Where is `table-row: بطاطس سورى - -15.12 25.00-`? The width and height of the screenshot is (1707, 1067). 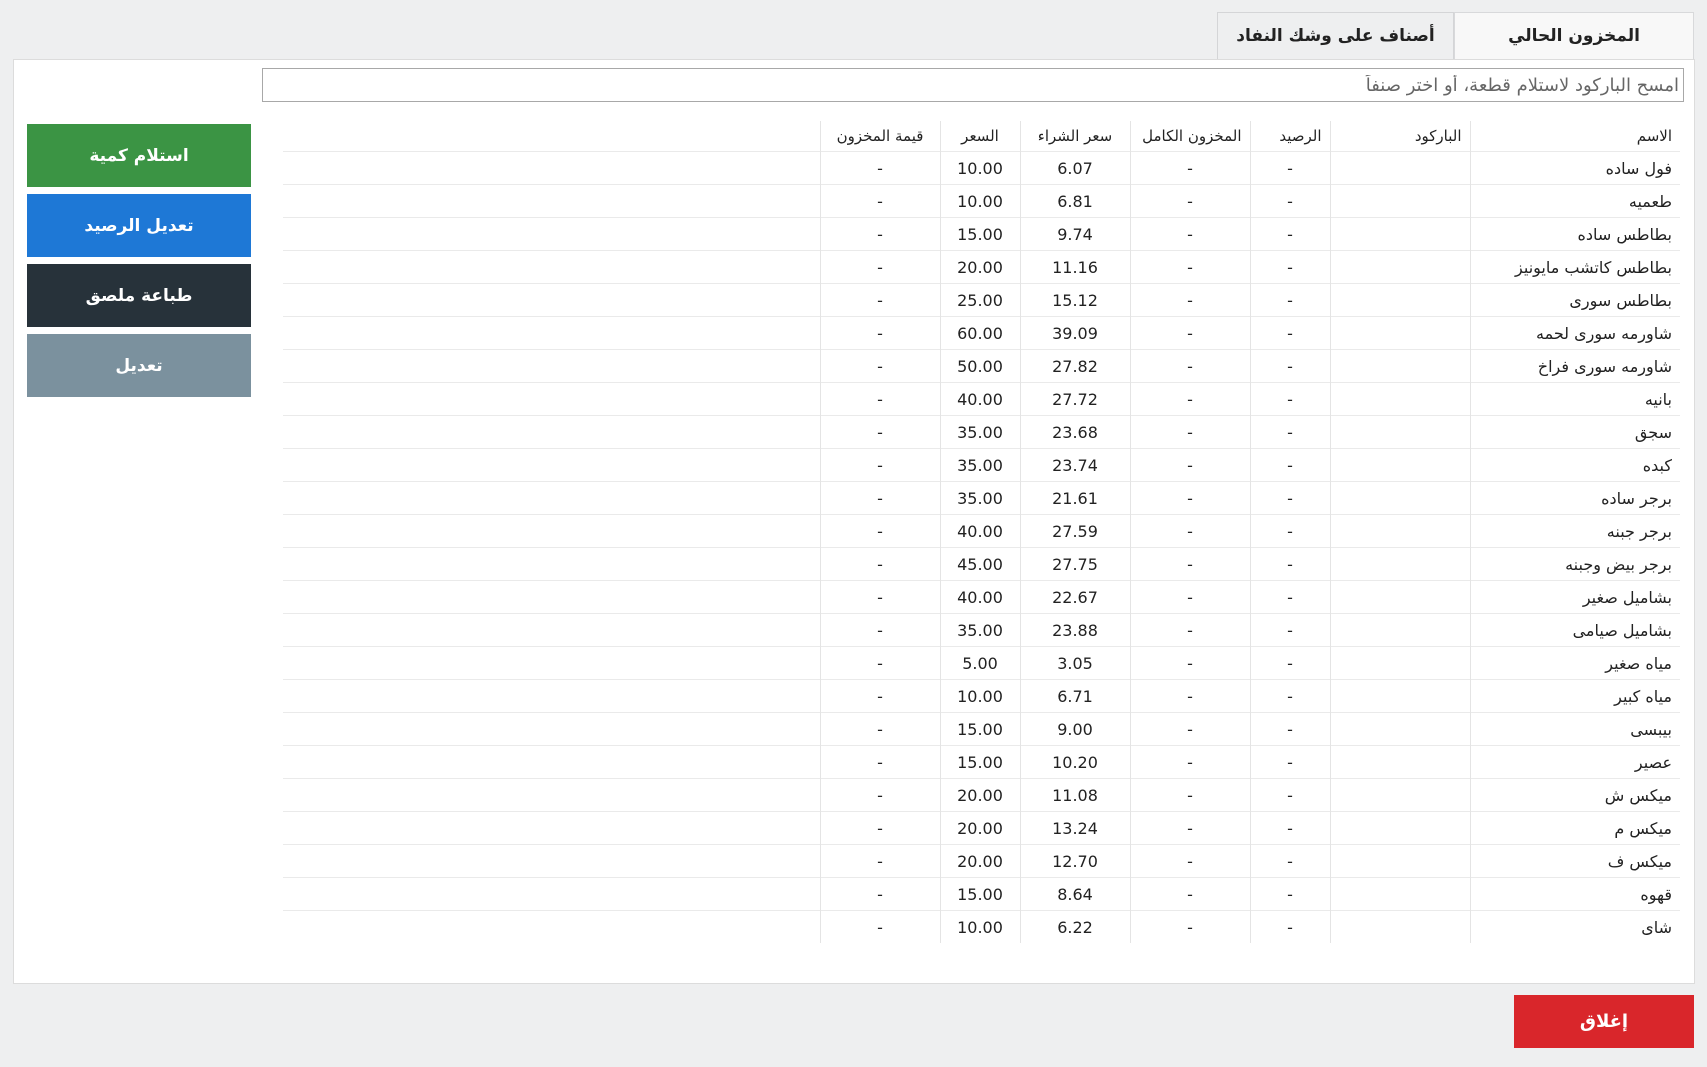
table-row: بطاطس سورى - -15.12 25.00- is located at coordinates (981, 300).